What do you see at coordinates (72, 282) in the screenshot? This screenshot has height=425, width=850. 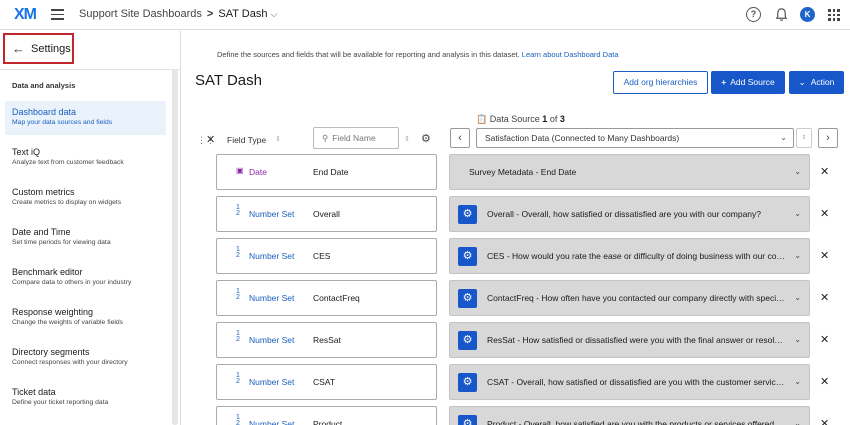 I see `sidebar-item-desc: Compare data to others in your industry` at bounding box center [72, 282].